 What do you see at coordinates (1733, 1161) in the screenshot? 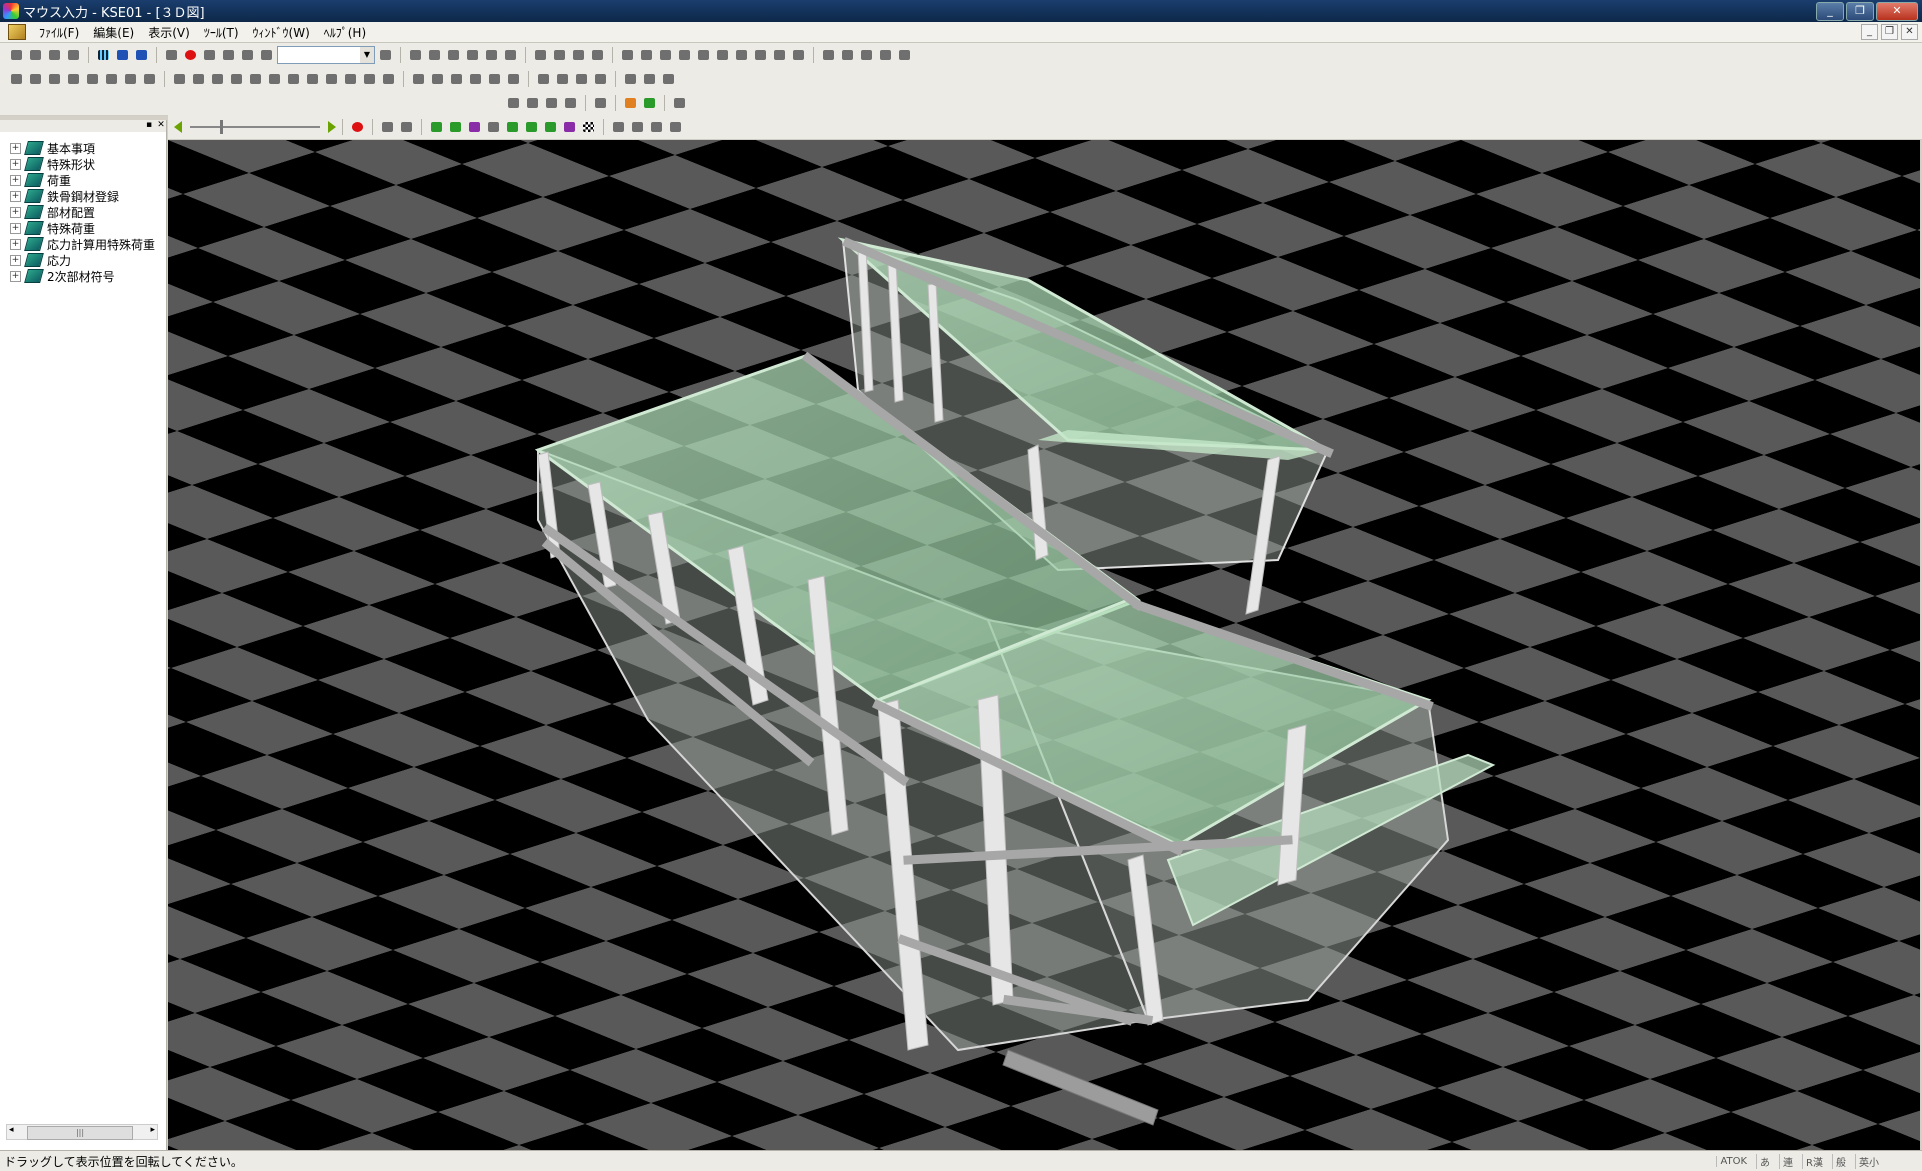
I see `ime-atok: ATOK` at bounding box center [1733, 1161].